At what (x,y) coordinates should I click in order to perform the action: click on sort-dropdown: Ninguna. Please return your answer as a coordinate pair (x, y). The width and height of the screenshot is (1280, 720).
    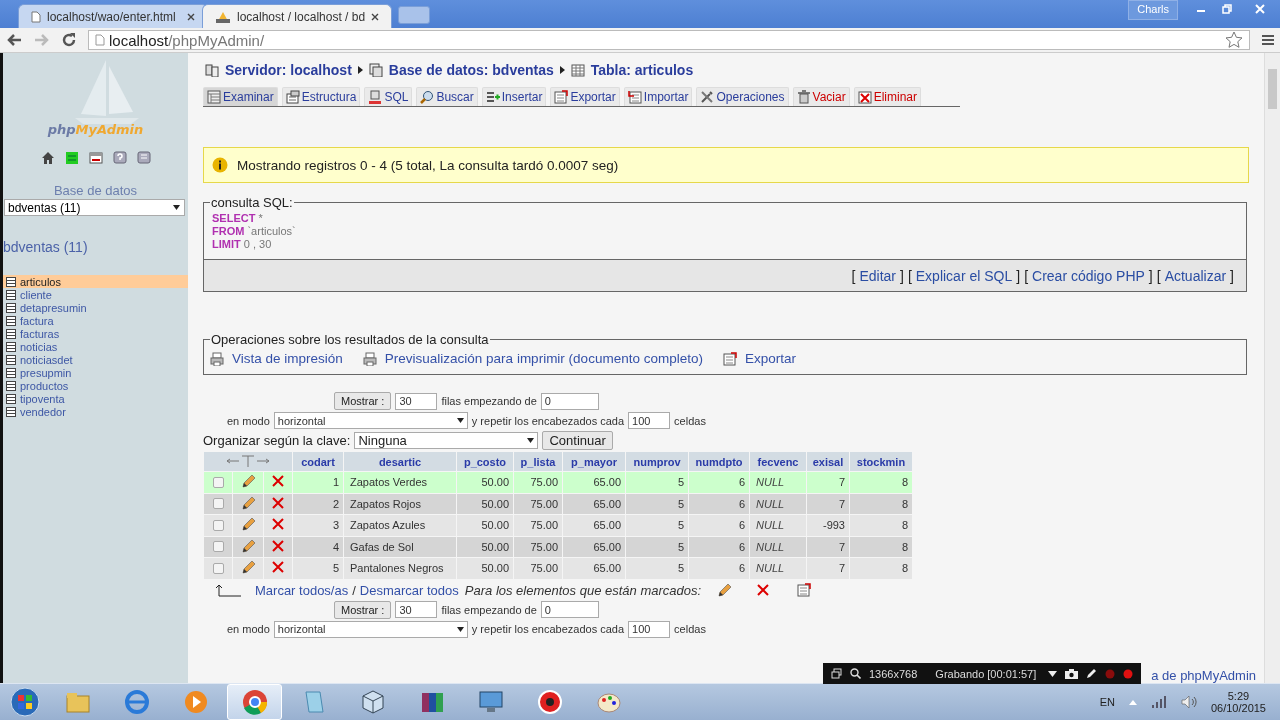
    Looking at the image, I should click on (446, 440).